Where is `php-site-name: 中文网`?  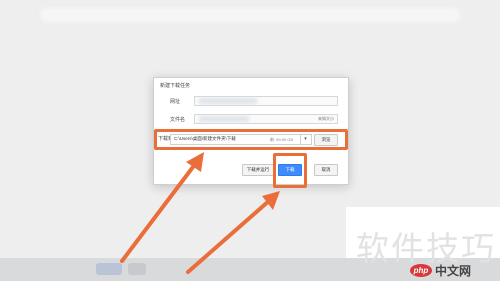 php-site-name: 中文网 is located at coordinates (453, 271).